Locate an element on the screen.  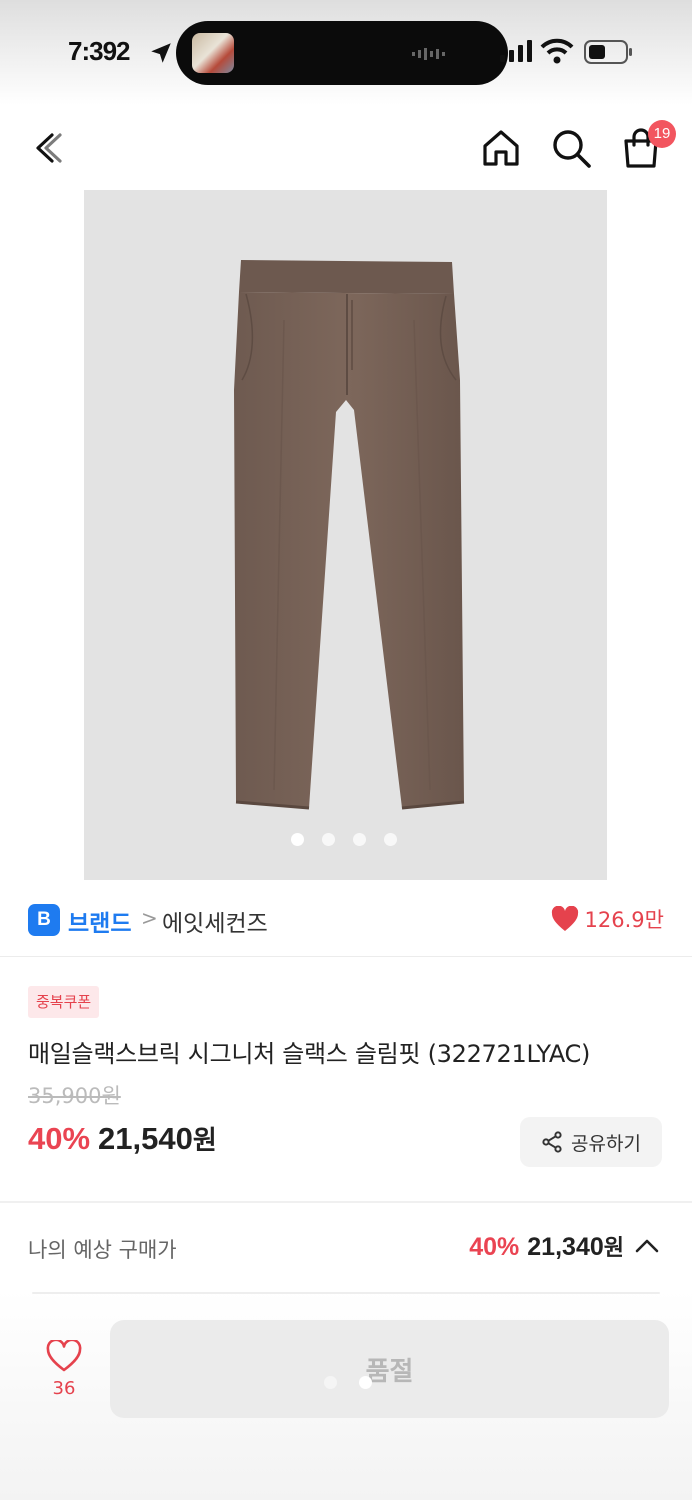
home-icon is located at coordinates (501, 148).